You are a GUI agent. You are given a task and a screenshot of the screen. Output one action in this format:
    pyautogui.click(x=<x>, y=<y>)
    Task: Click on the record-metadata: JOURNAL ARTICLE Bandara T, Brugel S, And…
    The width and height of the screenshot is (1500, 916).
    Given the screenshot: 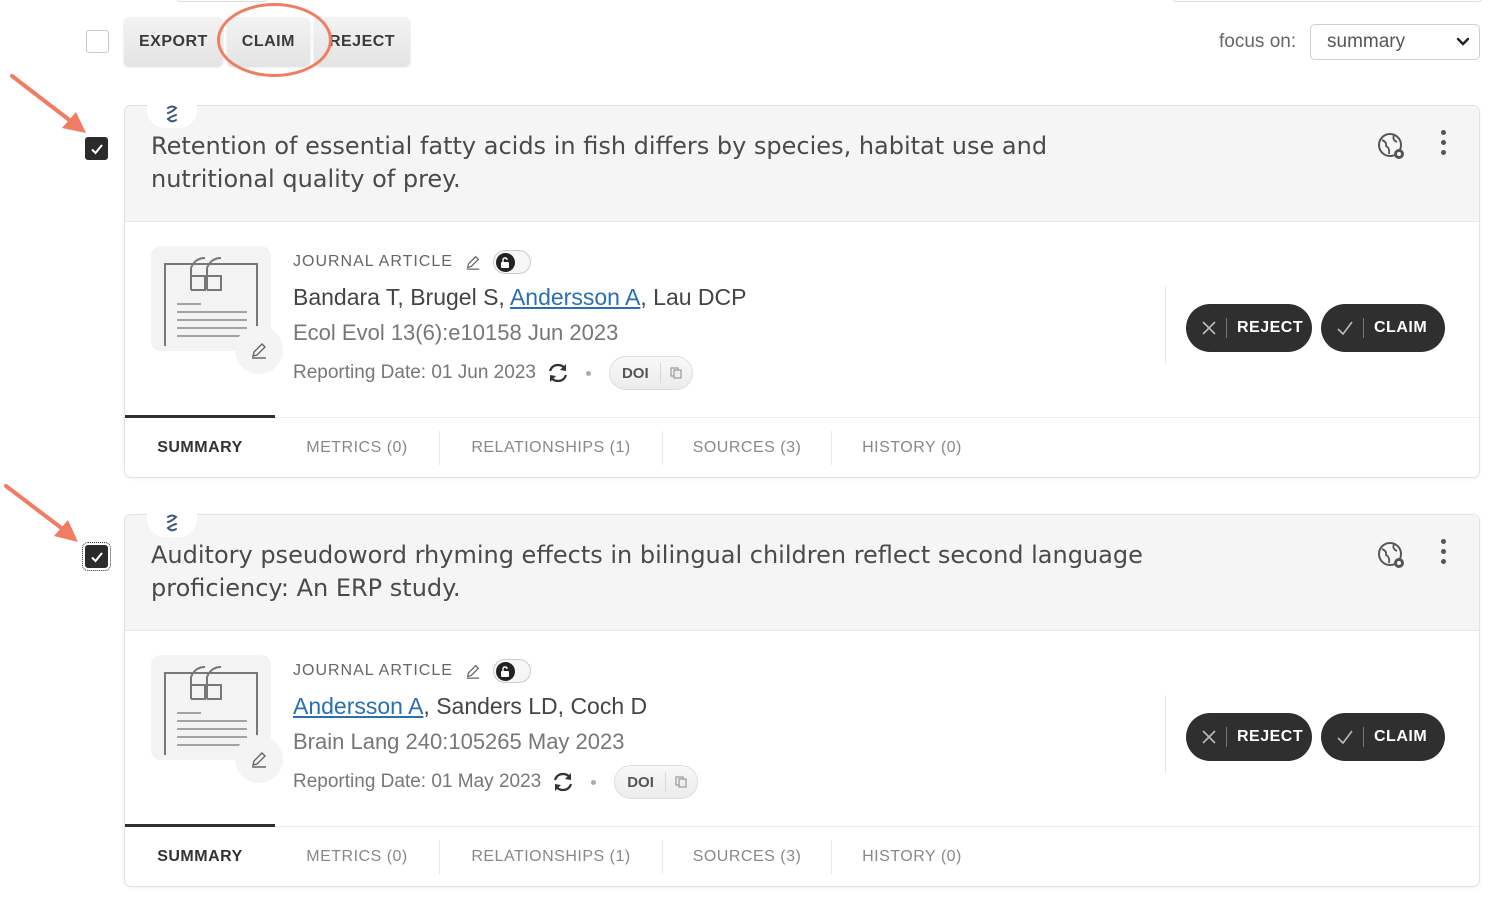 What is the action you would take?
    pyautogui.click(x=519, y=320)
    